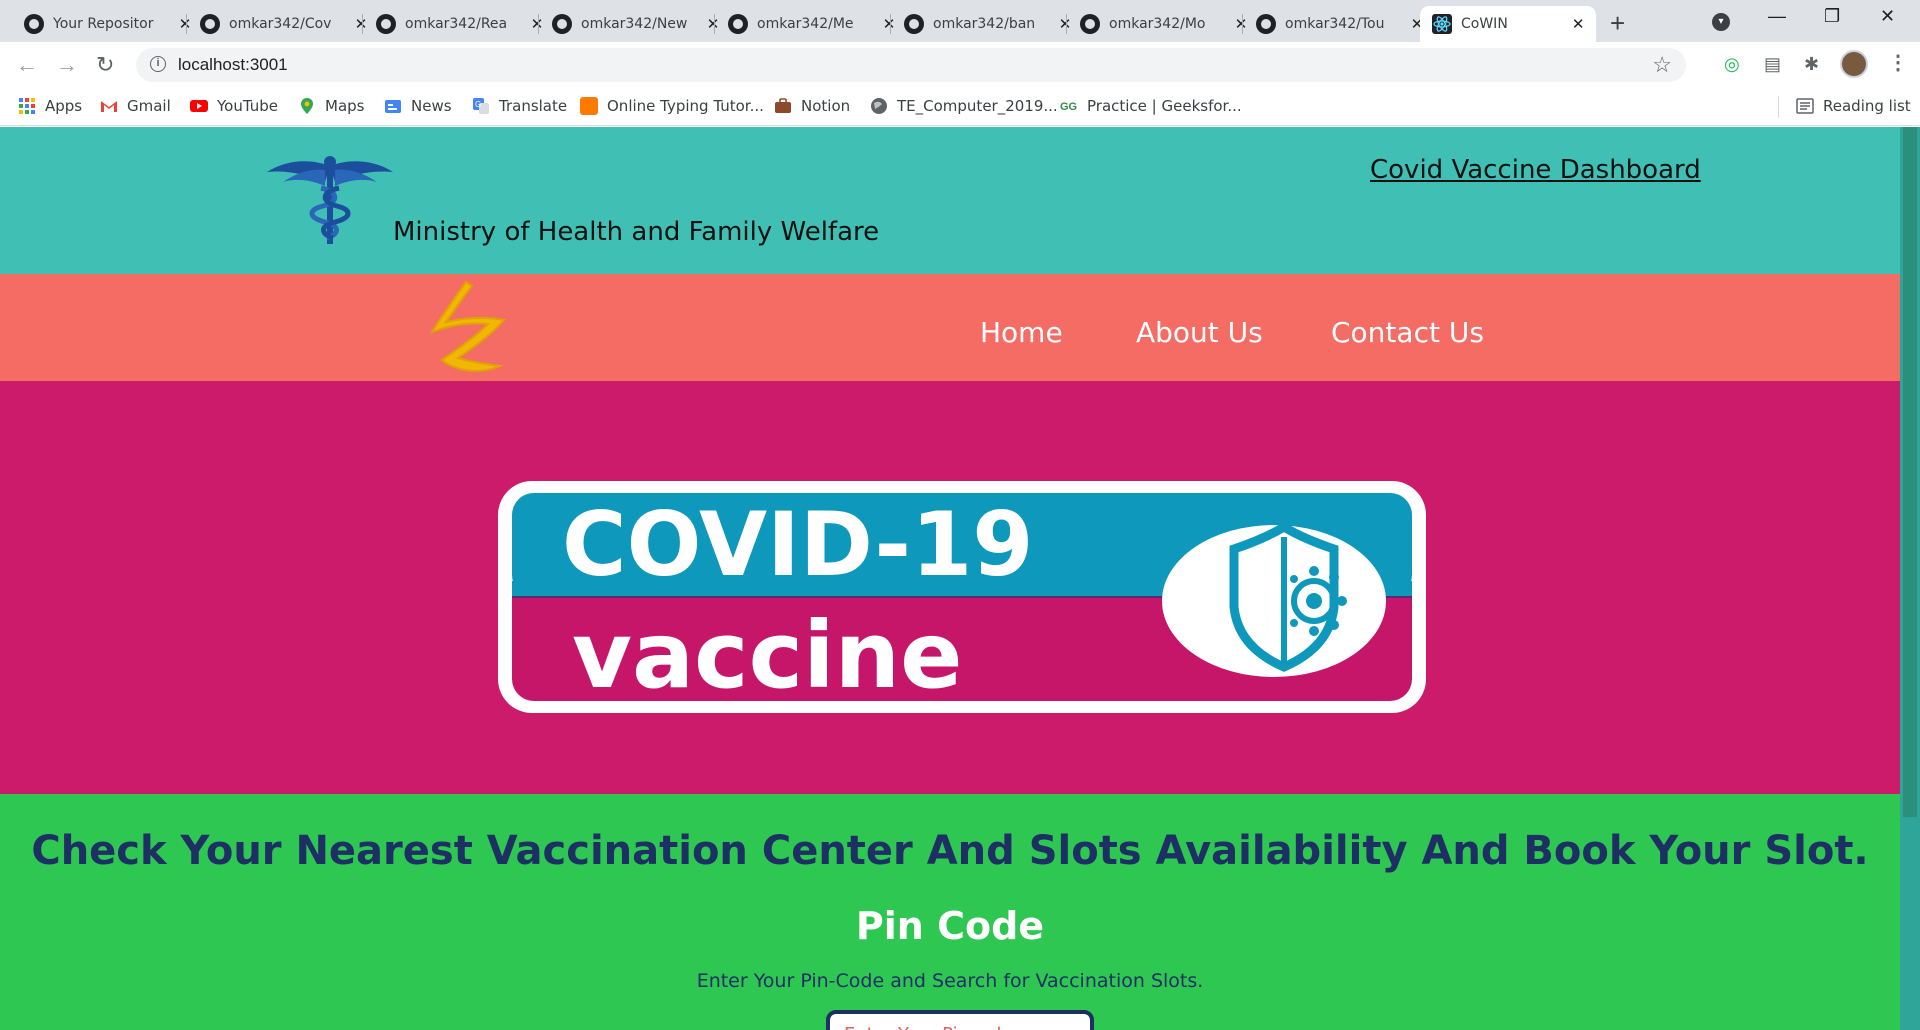 This screenshot has height=1030, width=1920. Describe the element at coordinates (1898, 62) in the screenshot. I see `menu-kebab-icon: ⋮` at that location.